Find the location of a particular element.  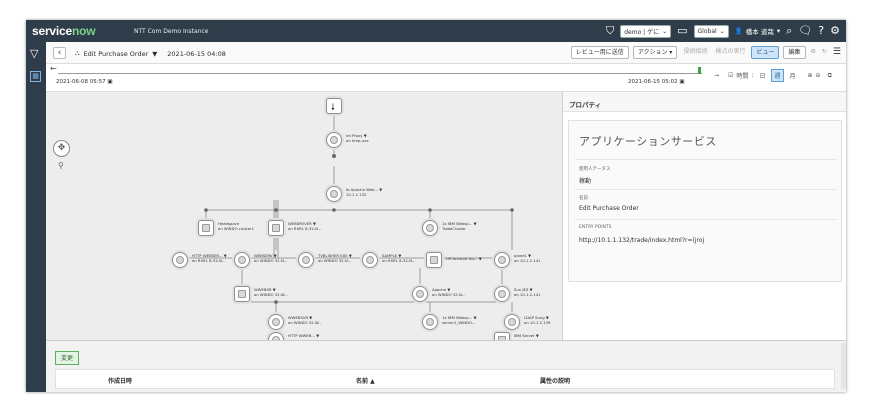

timeline-marker is located at coordinates (699, 70).